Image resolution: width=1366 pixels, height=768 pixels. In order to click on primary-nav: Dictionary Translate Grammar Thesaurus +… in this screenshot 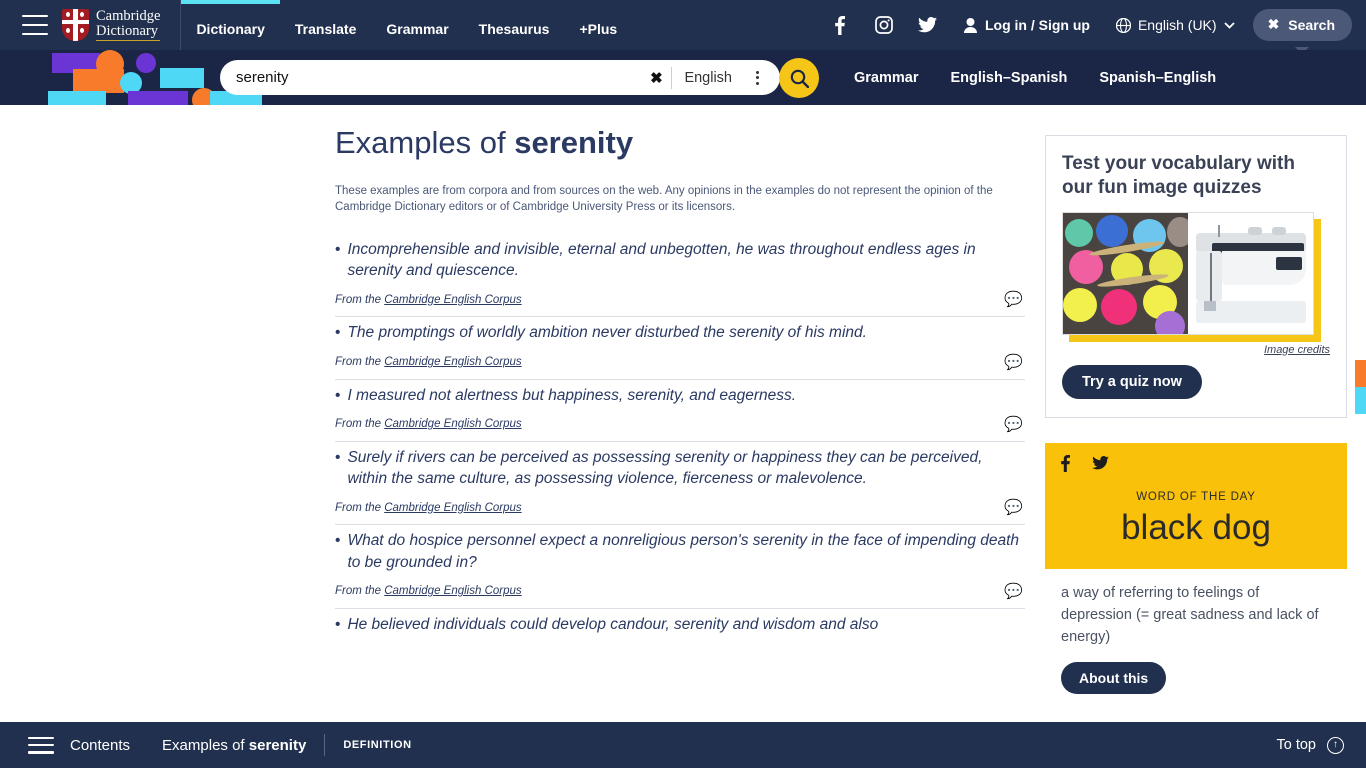, I will do `click(406, 25)`.